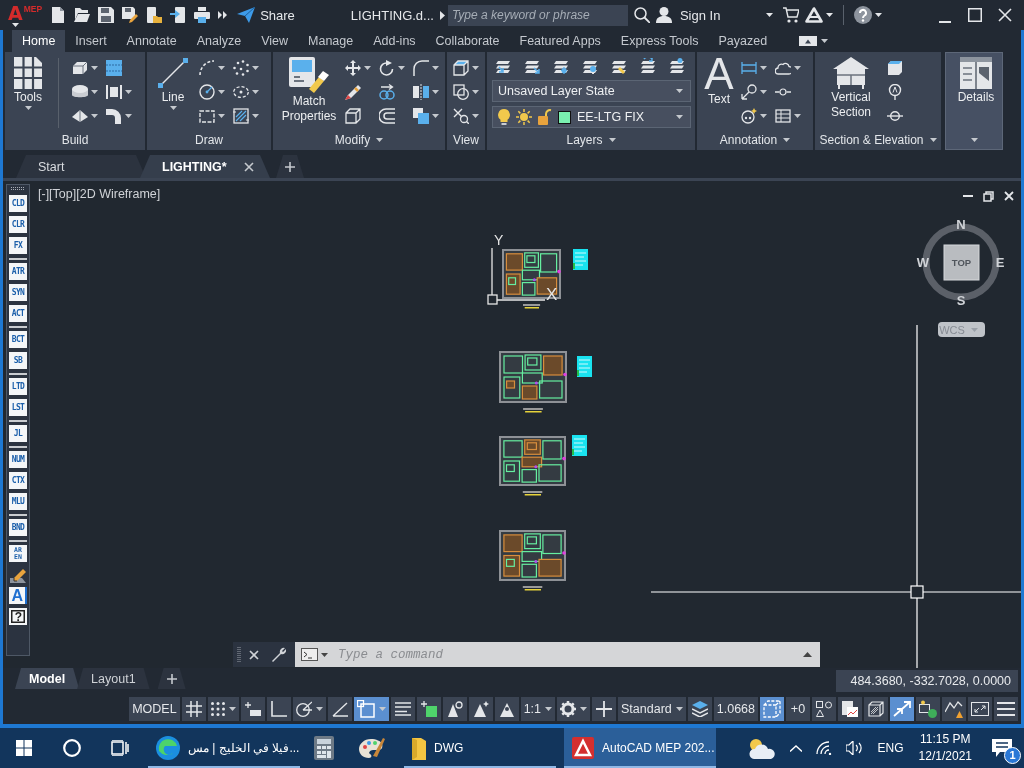 The width and height of the screenshot is (1024, 768). Describe the element at coordinates (652, 709) in the screenshot. I see `text-style-button: Standard` at that location.